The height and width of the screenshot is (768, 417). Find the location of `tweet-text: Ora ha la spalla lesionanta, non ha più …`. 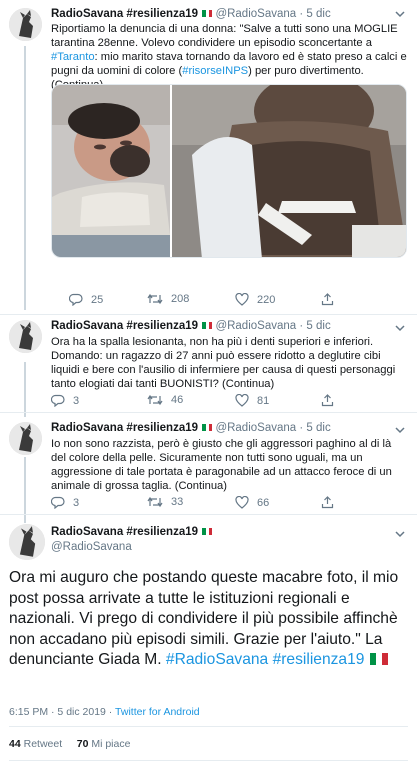

tweet-text: Ora ha la spalla lesionanta, non ha più … is located at coordinates (223, 363).